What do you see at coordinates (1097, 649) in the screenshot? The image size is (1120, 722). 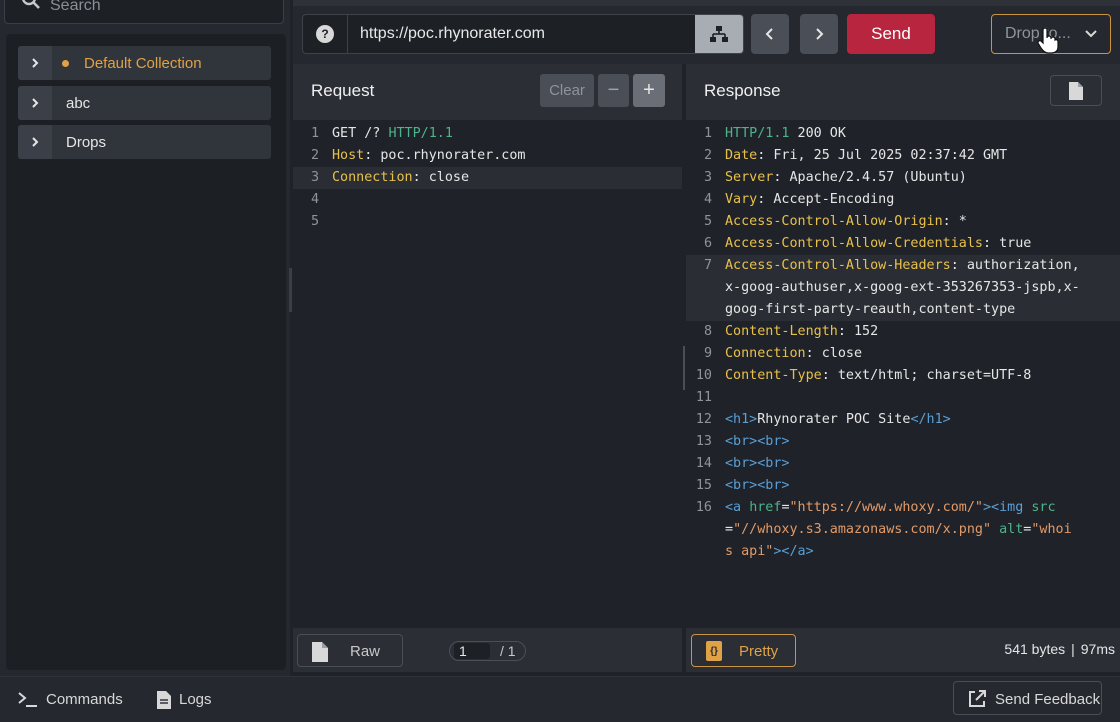 I see `response-time: 97ms` at bounding box center [1097, 649].